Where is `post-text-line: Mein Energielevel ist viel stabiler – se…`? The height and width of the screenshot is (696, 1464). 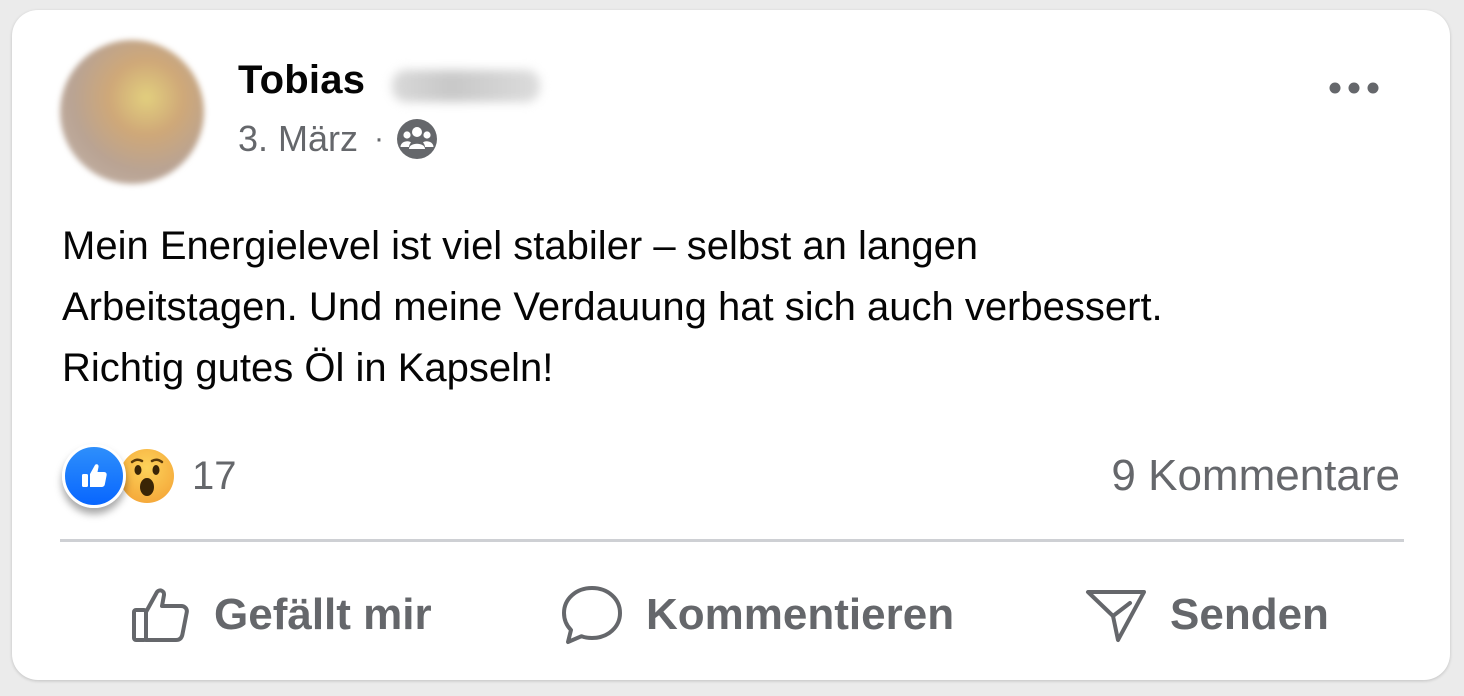 post-text-line: Mein Energielevel ist viel stabiler – se… is located at coordinates (520, 246).